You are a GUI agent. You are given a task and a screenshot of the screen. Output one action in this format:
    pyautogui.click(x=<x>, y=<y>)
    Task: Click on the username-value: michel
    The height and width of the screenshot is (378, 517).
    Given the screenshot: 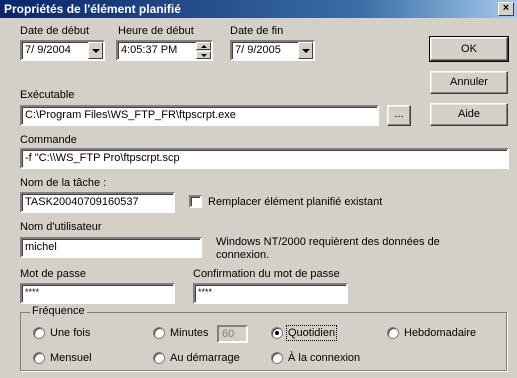 What is the action you would take?
    pyautogui.click(x=41, y=247)
    